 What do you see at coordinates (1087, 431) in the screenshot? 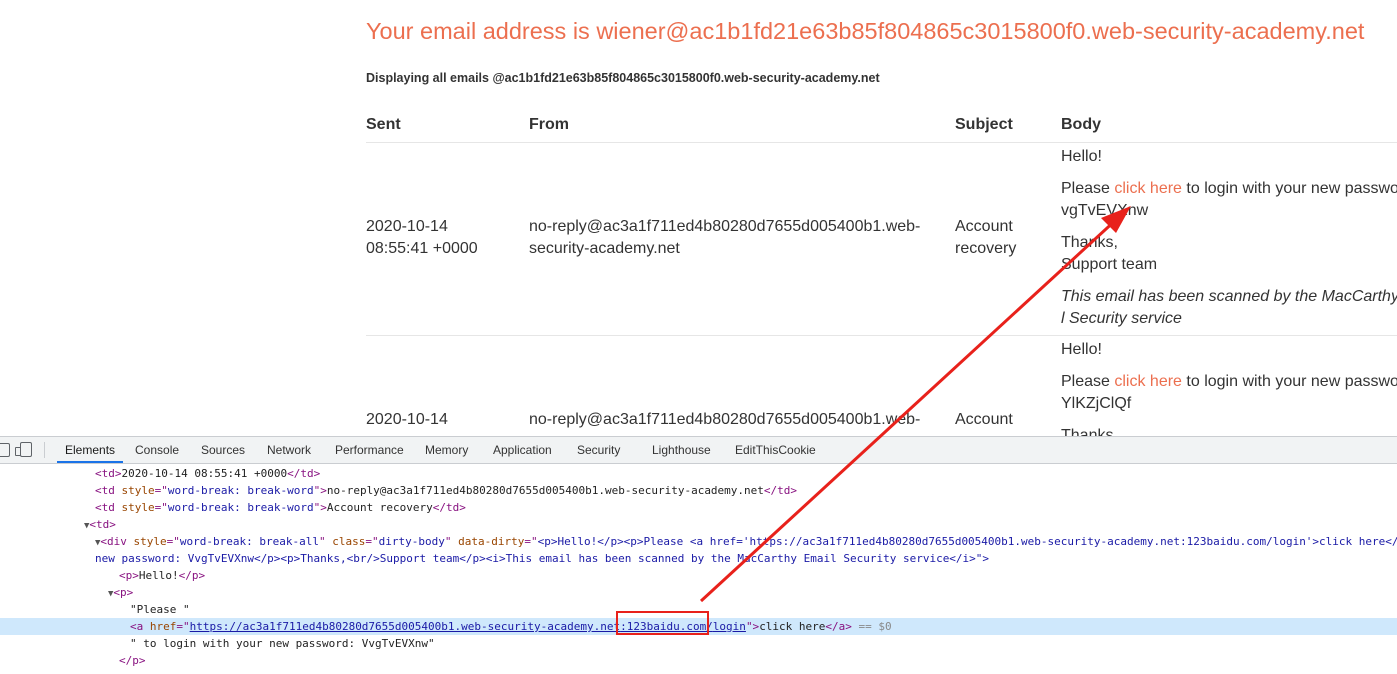
I see `thanks-text: Thanks` at bounding box center [1087, 431].